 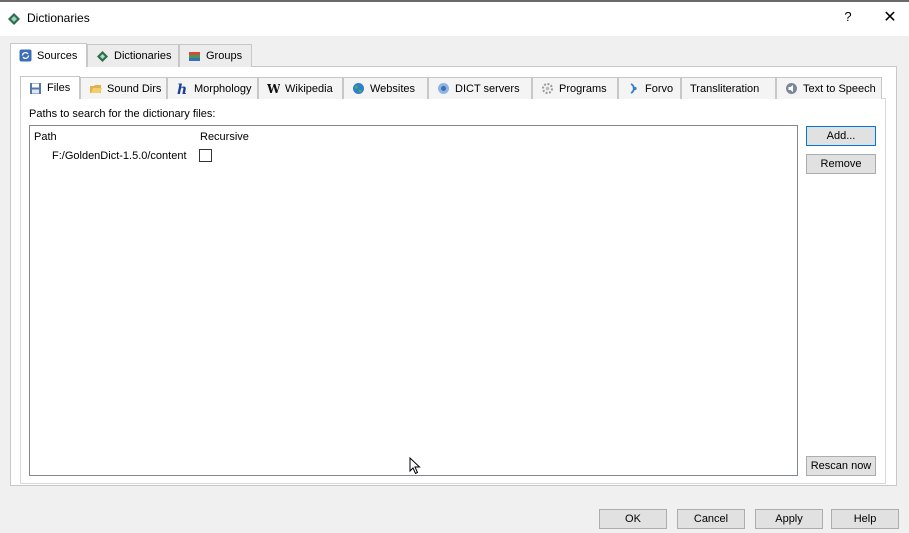 What do you see at coordinates (25, 55) in the screenshot?
I see `refresh-icon` at bounding box center [25, 55].